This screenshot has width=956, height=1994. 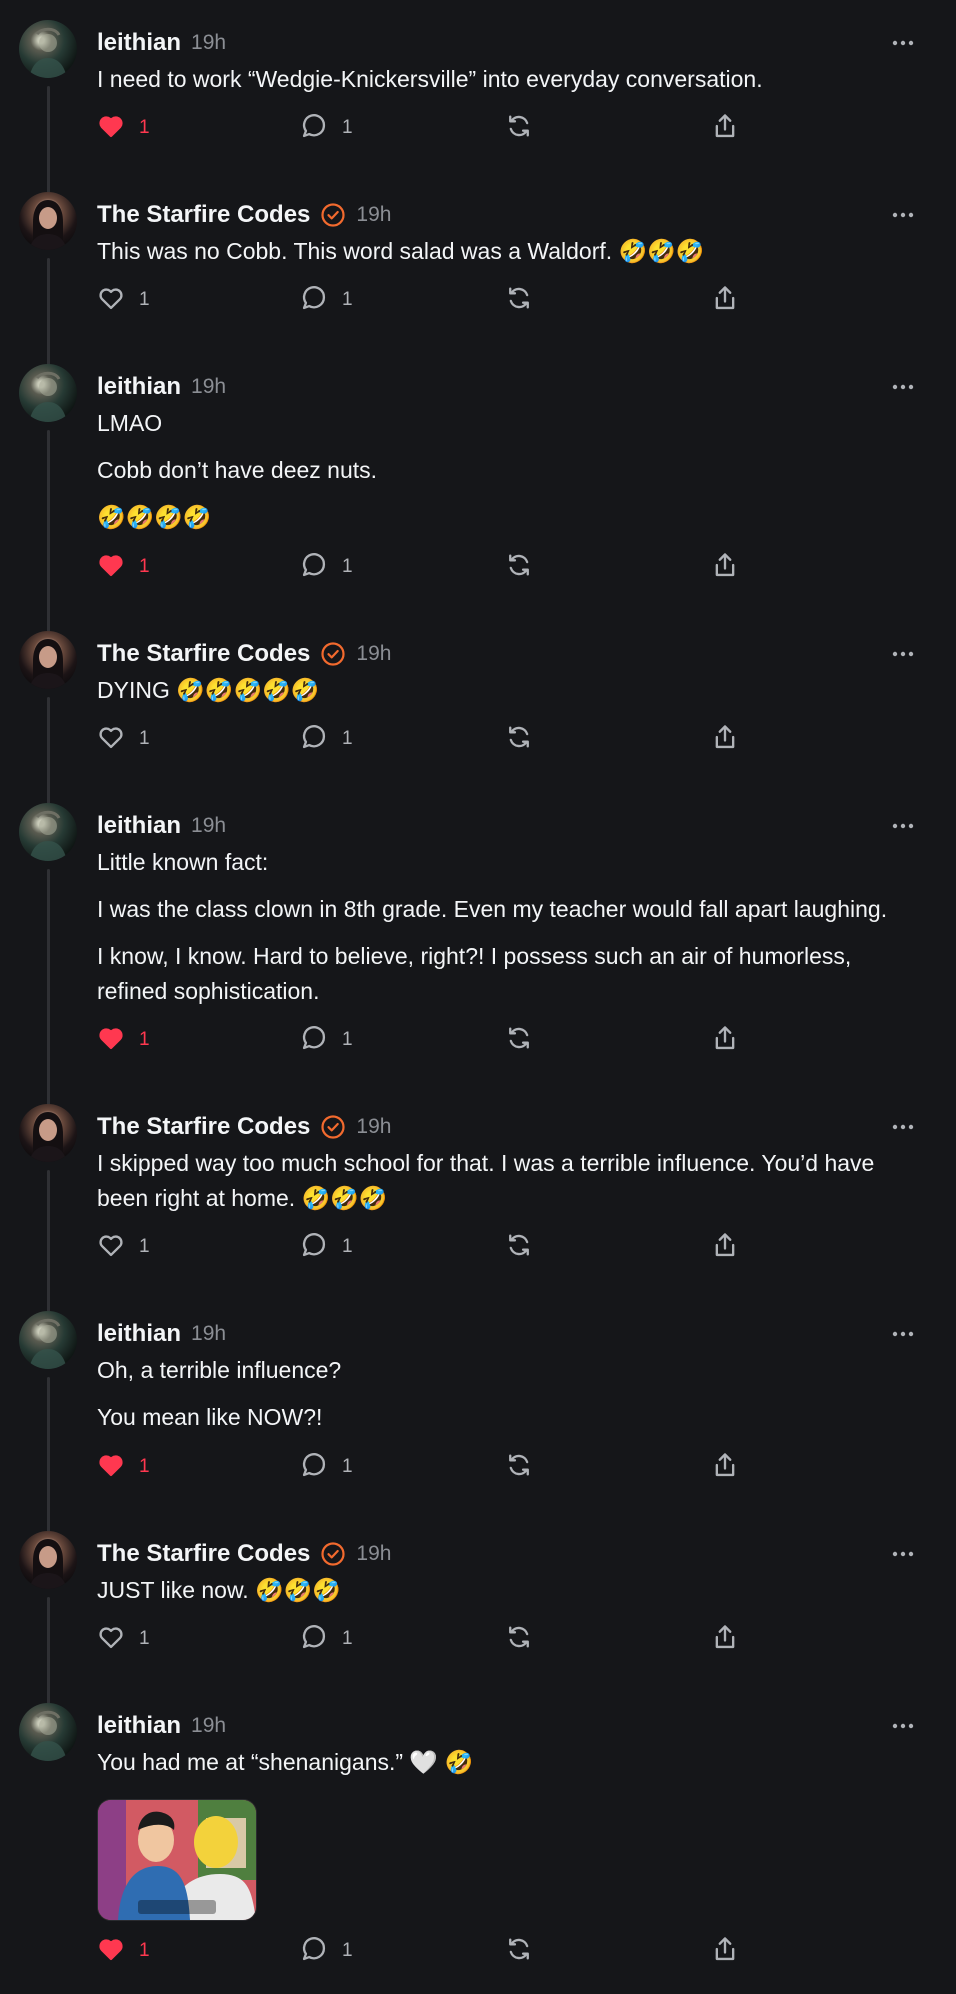 I want to click on post-image, so click(x=177, y=1860).